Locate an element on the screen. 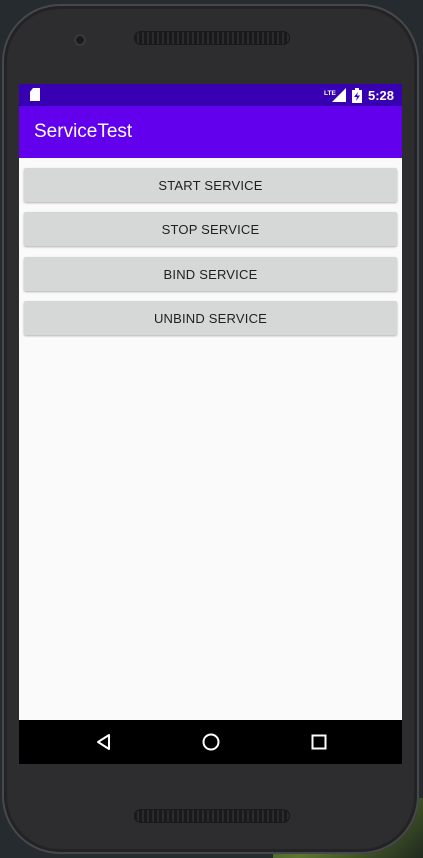 The height and width of the screenshot is (858, 423). recents-square-icon is located at coordinates (319, 742).